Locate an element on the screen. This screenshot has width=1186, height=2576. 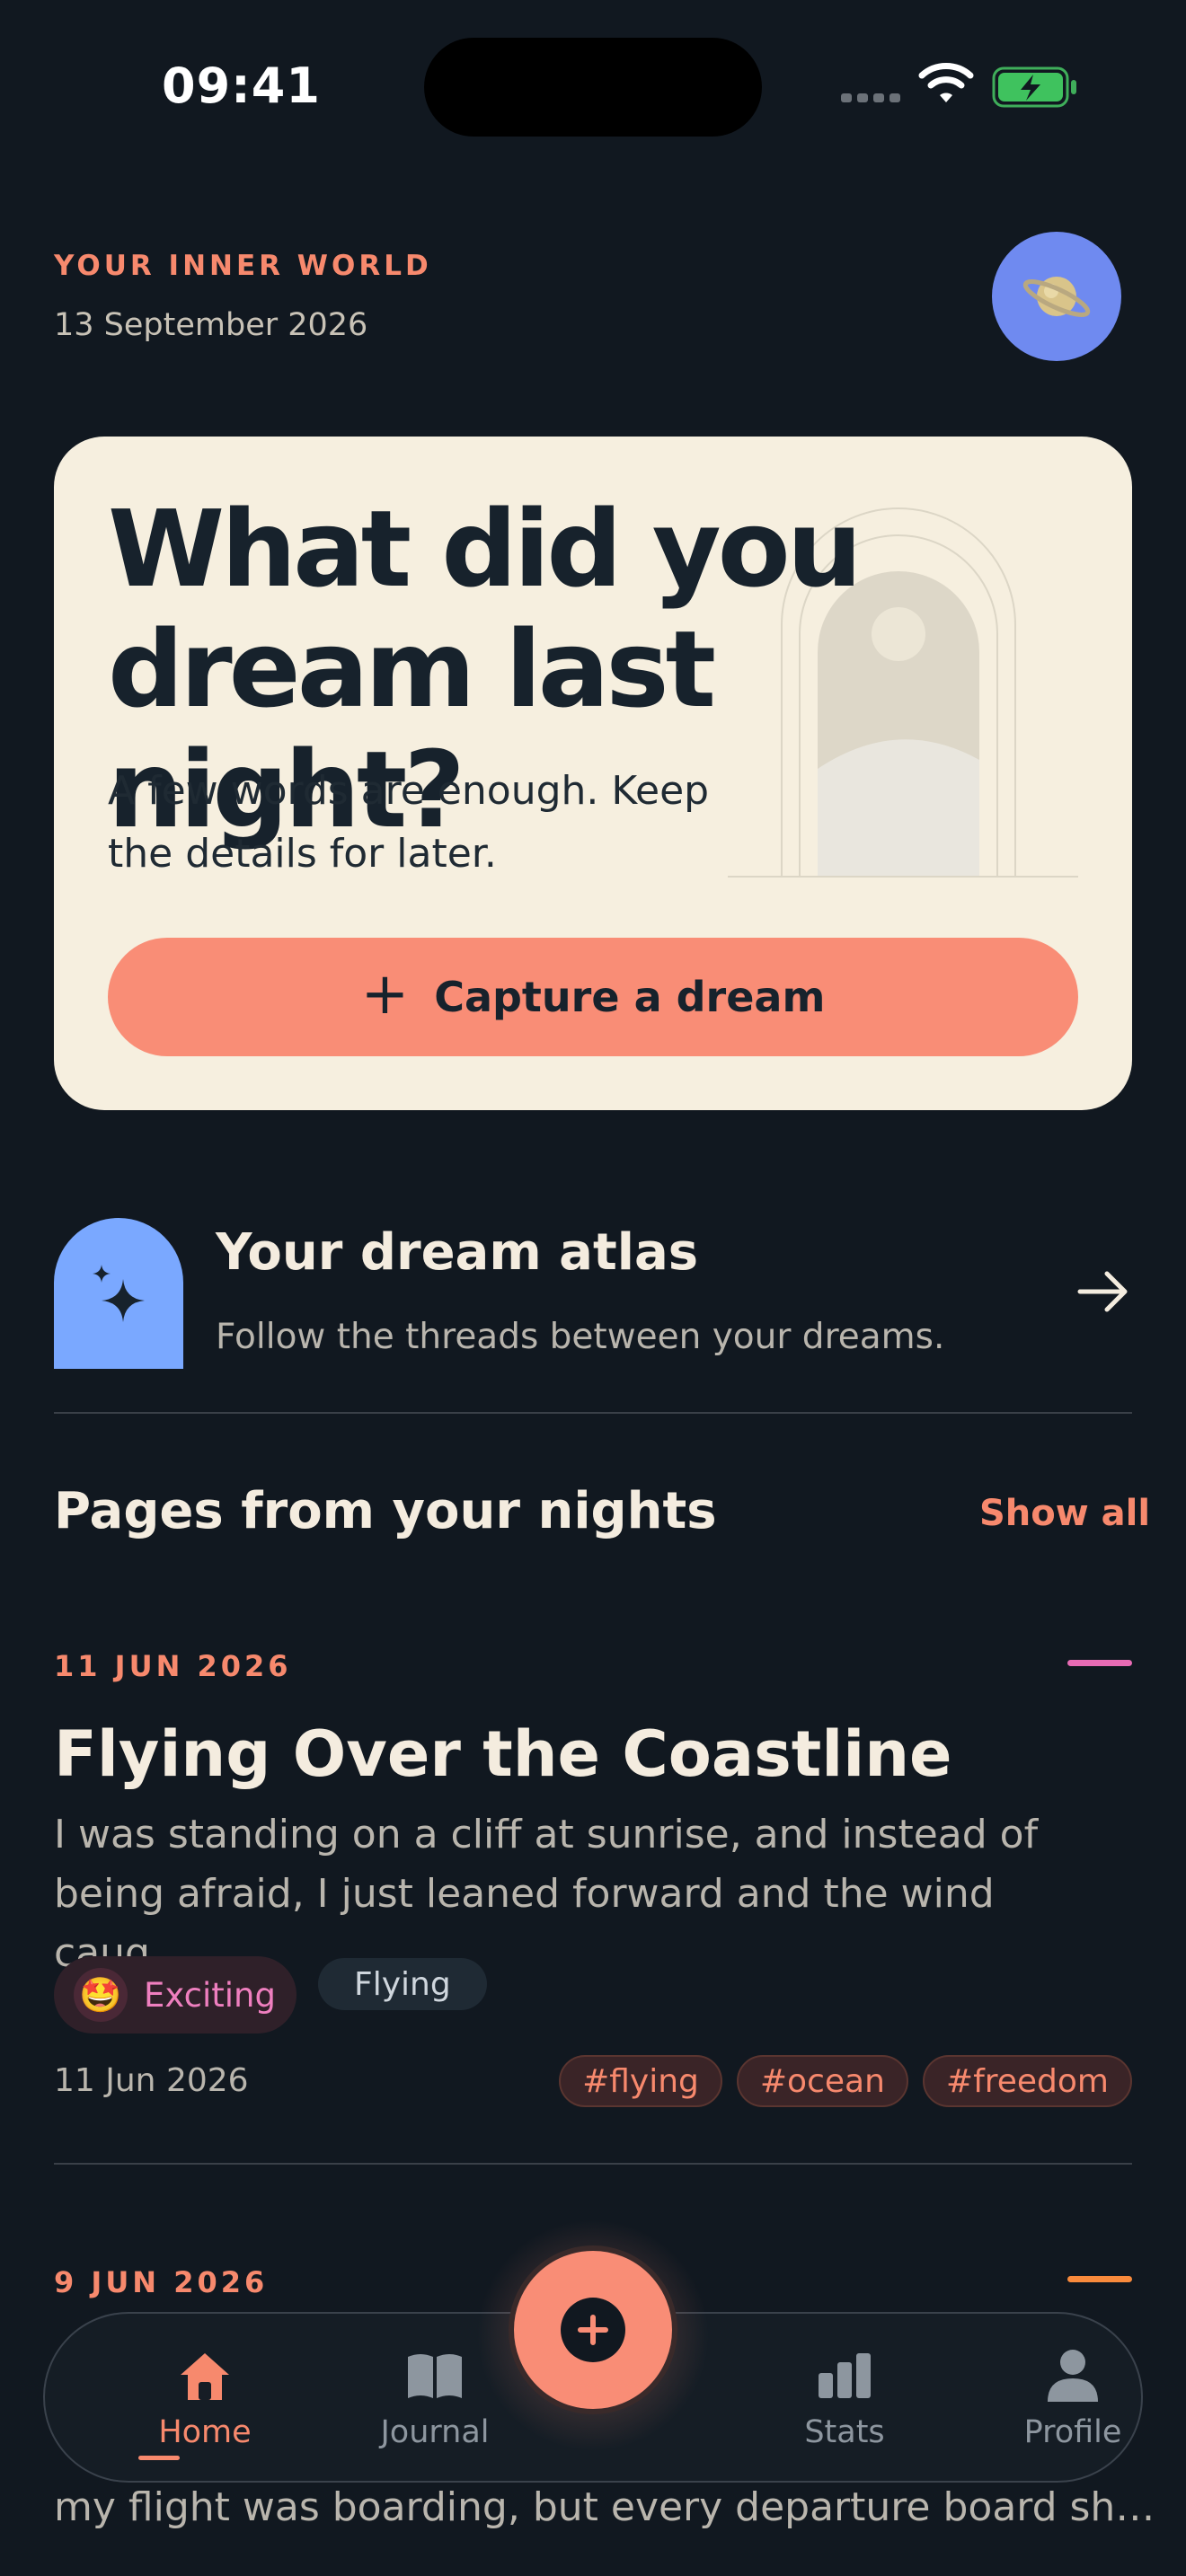
avatar is located at coordinates (1056, 296).